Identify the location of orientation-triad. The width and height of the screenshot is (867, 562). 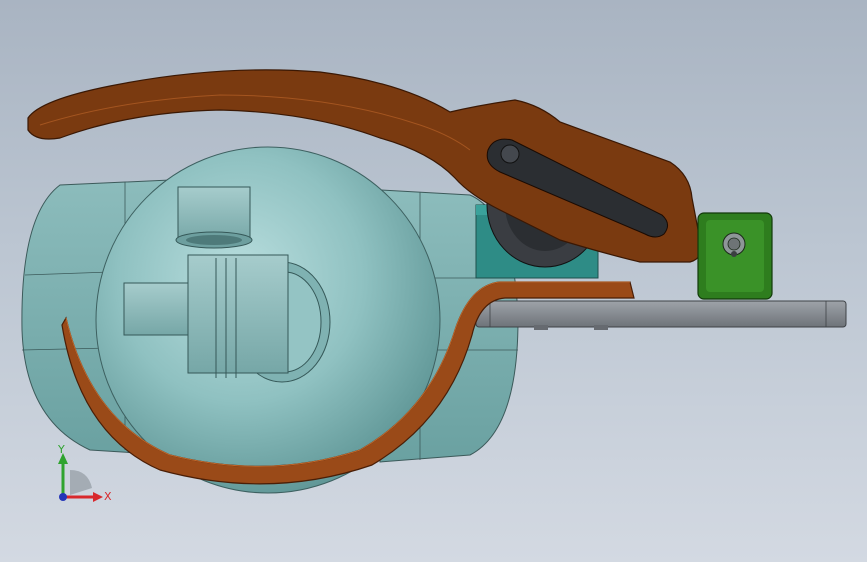
(80, 477).